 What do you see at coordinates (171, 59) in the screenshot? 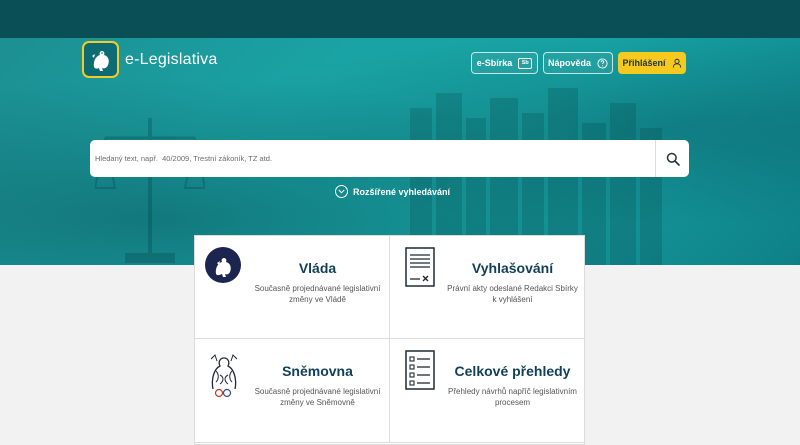
I see `app-title: e-Legislativa` at bounding box center [171, 59].